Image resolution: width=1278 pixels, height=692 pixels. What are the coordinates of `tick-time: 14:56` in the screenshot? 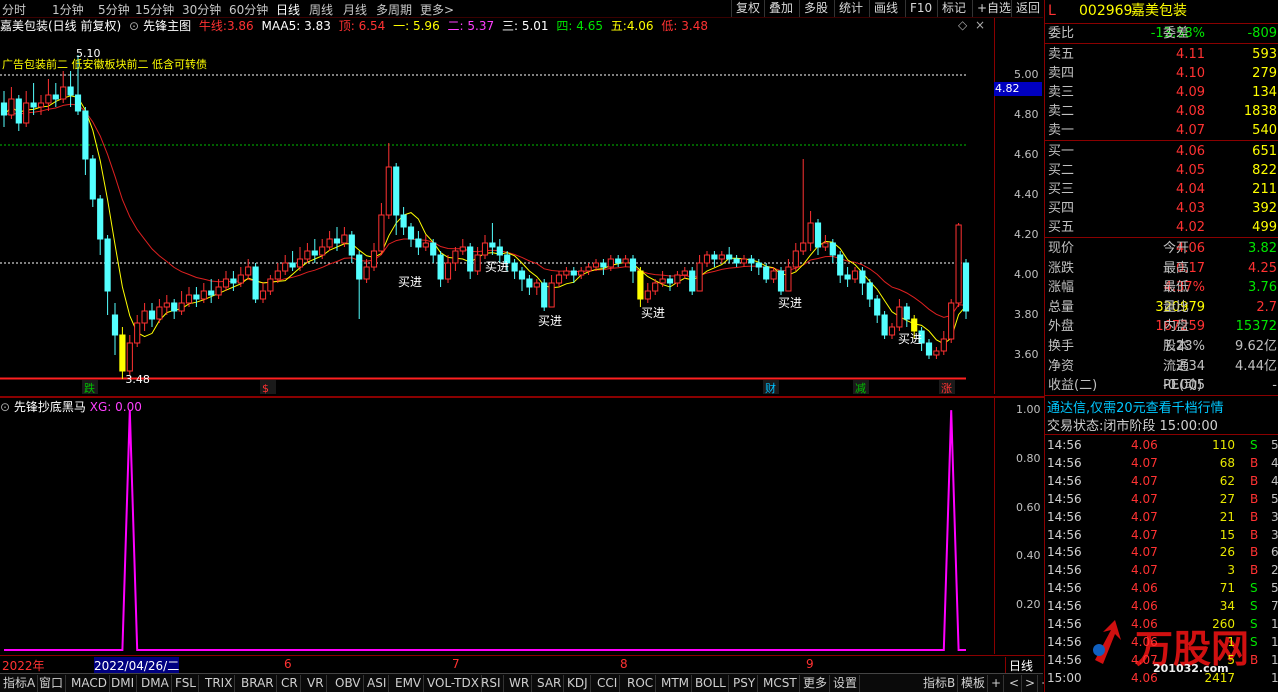 It's located at (1064, 516).